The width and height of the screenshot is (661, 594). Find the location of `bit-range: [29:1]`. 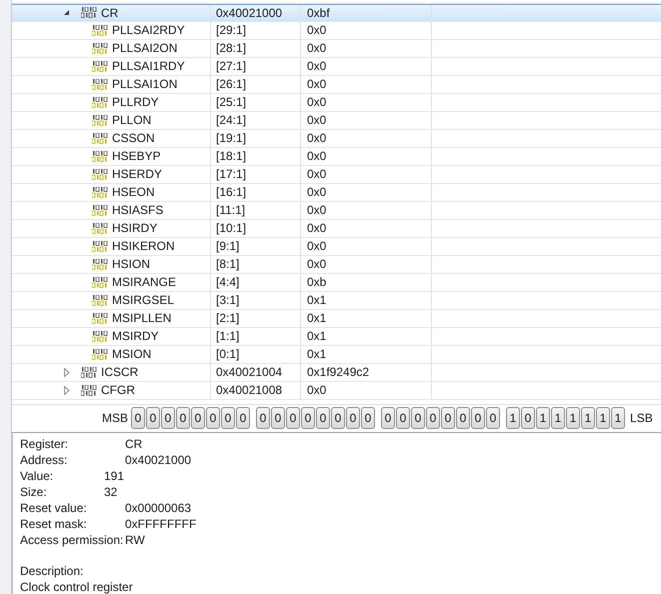

bit-range: [29:1] is located at coordinates (231, 31).